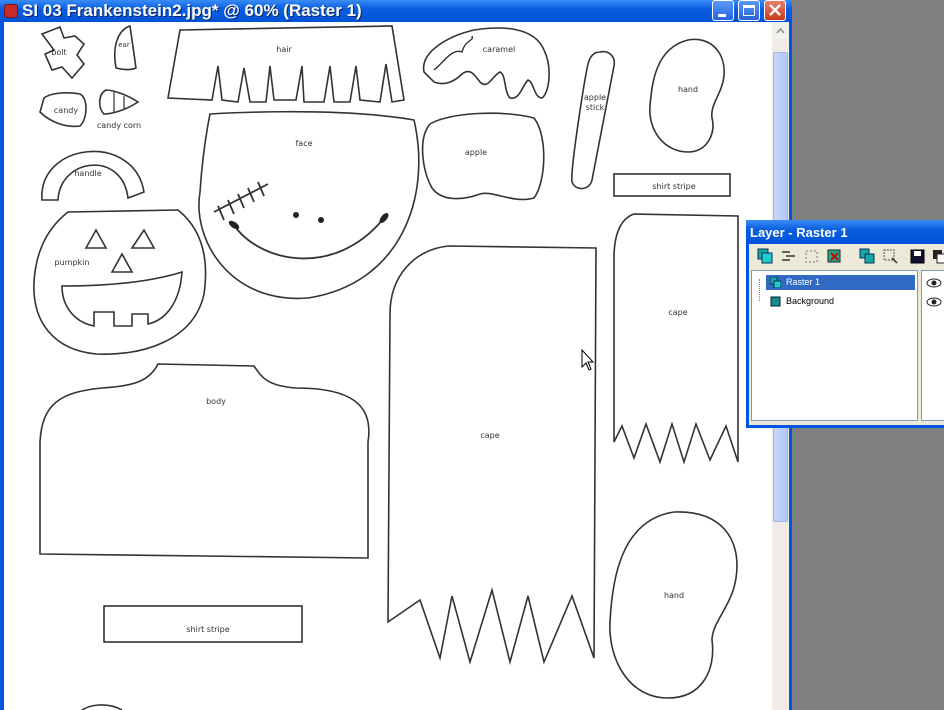  Describe the element at coordinates (492, 455) in the screenshot. I see `cape-center-shape` at that location.